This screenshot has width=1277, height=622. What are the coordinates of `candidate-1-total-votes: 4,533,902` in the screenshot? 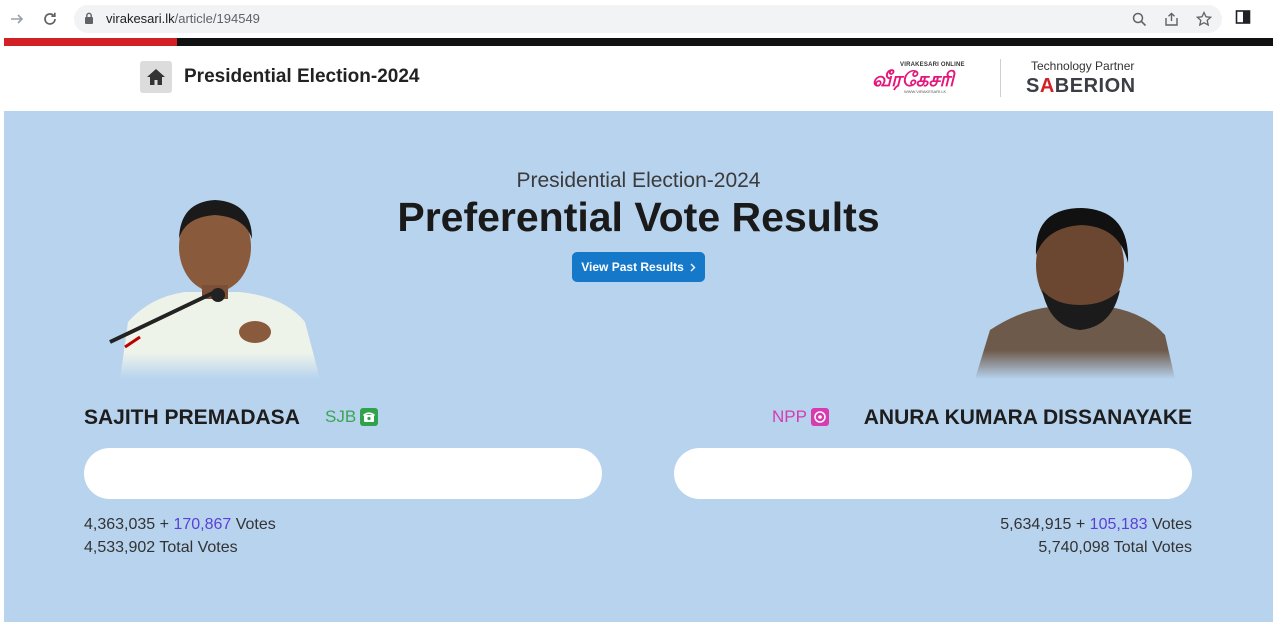 It's located at (120, 547).